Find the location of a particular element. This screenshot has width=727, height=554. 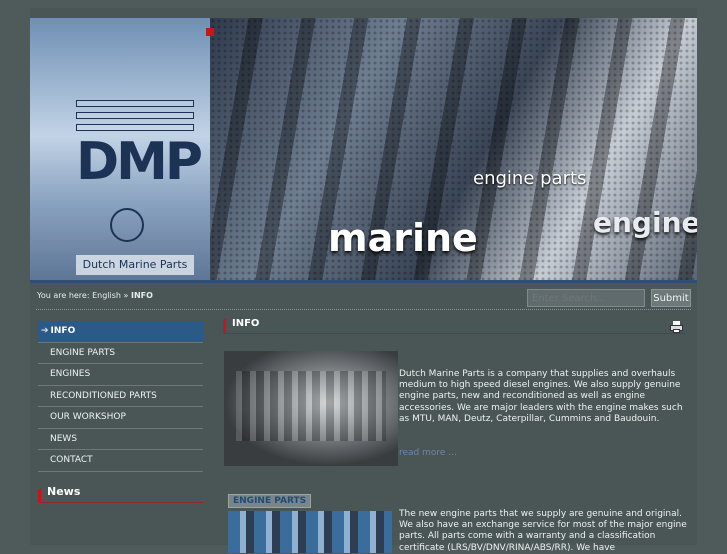

news-heading-text: News is located at coordinates (64, 491).